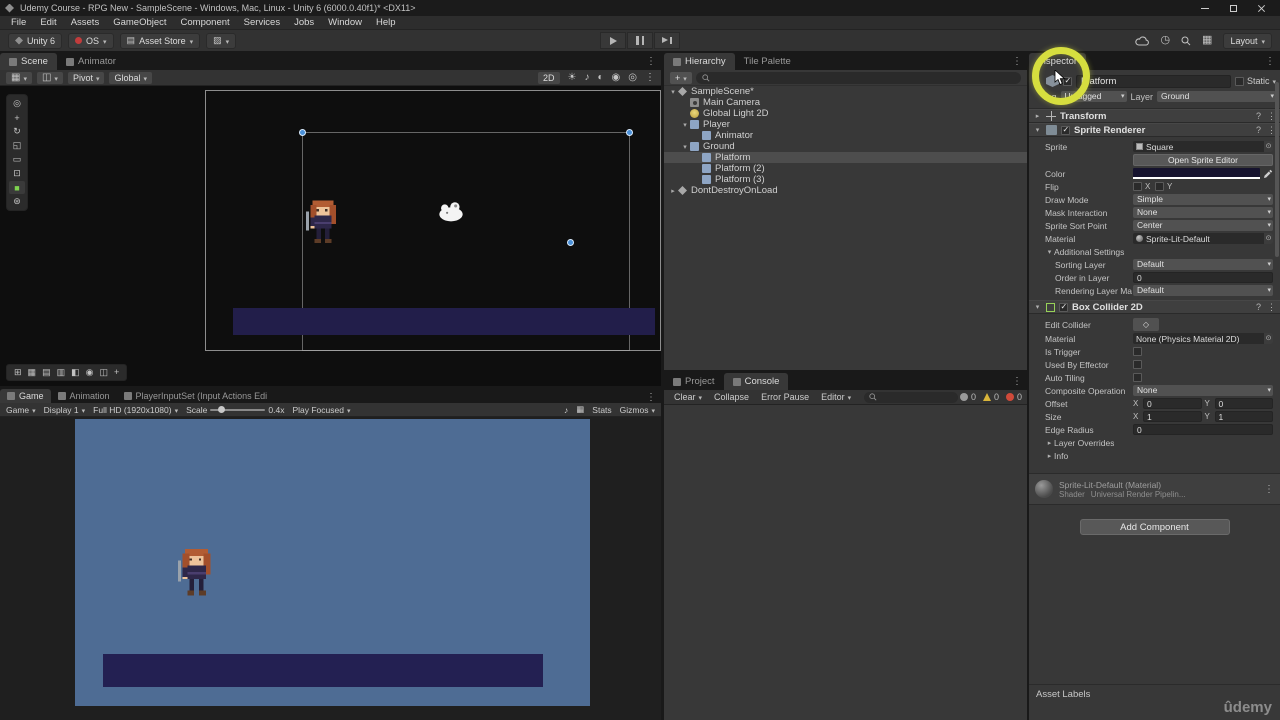  I want to click on hierarchy-item-platform: Platform, so click(845, 157).